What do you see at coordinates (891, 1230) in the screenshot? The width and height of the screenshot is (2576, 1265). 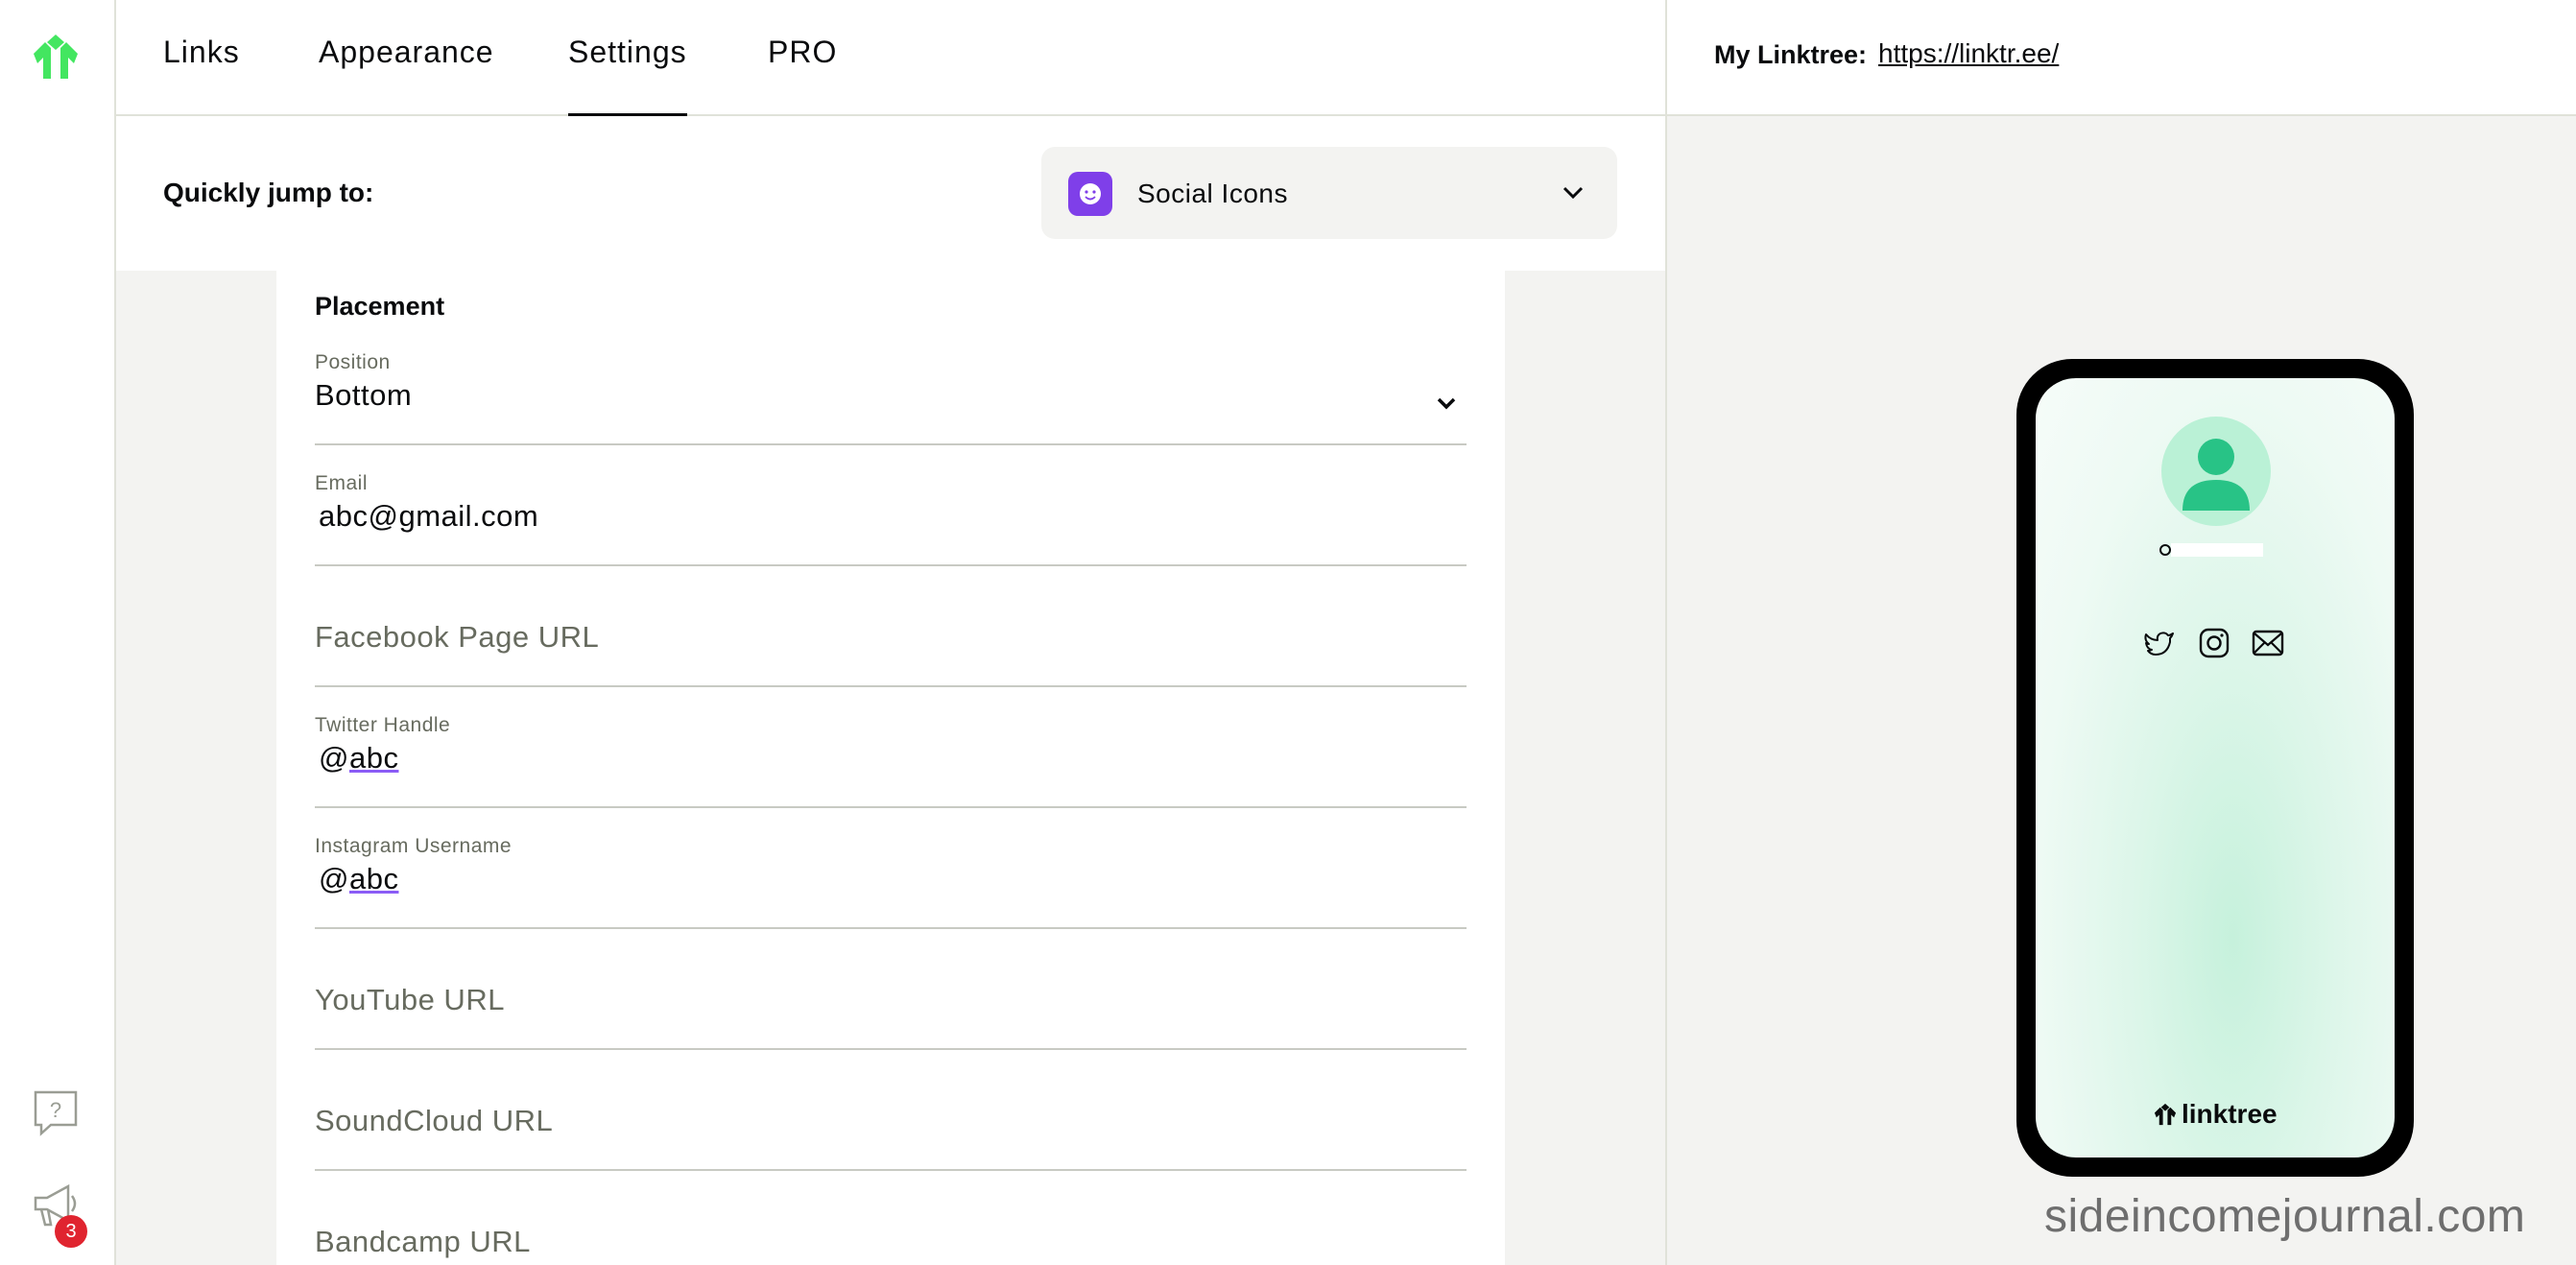 I see `bandcamp-field: Bandcamp URL` at bounding box center [891, 1230].